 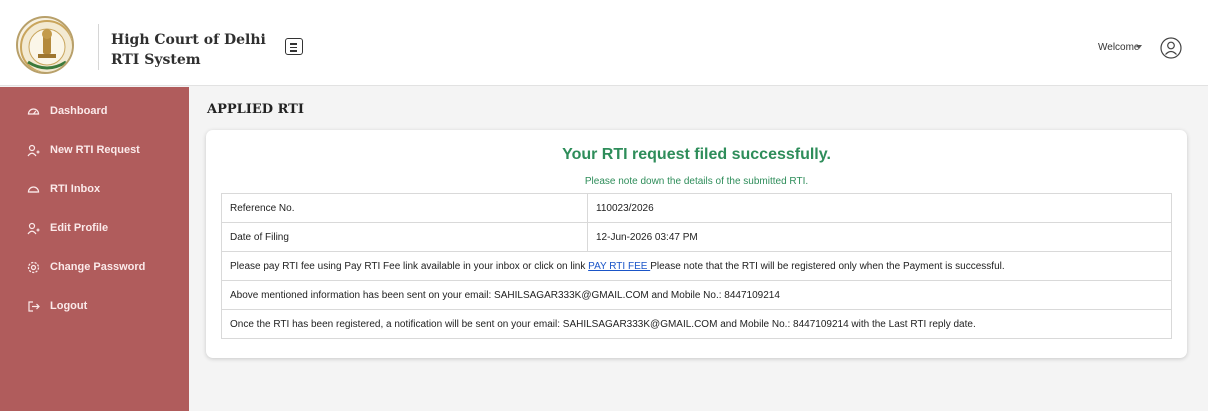 I want to click on sidebar-item-rti-inbox: RTI Inbox, so click(x=94, y=189).